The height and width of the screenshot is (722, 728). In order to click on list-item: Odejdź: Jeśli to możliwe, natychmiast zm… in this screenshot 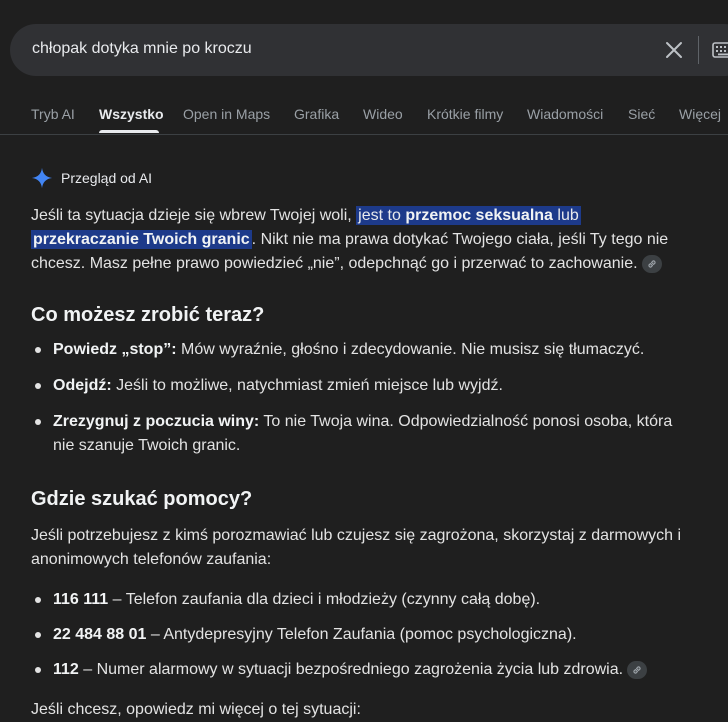, I will do `click(361, 386)`.